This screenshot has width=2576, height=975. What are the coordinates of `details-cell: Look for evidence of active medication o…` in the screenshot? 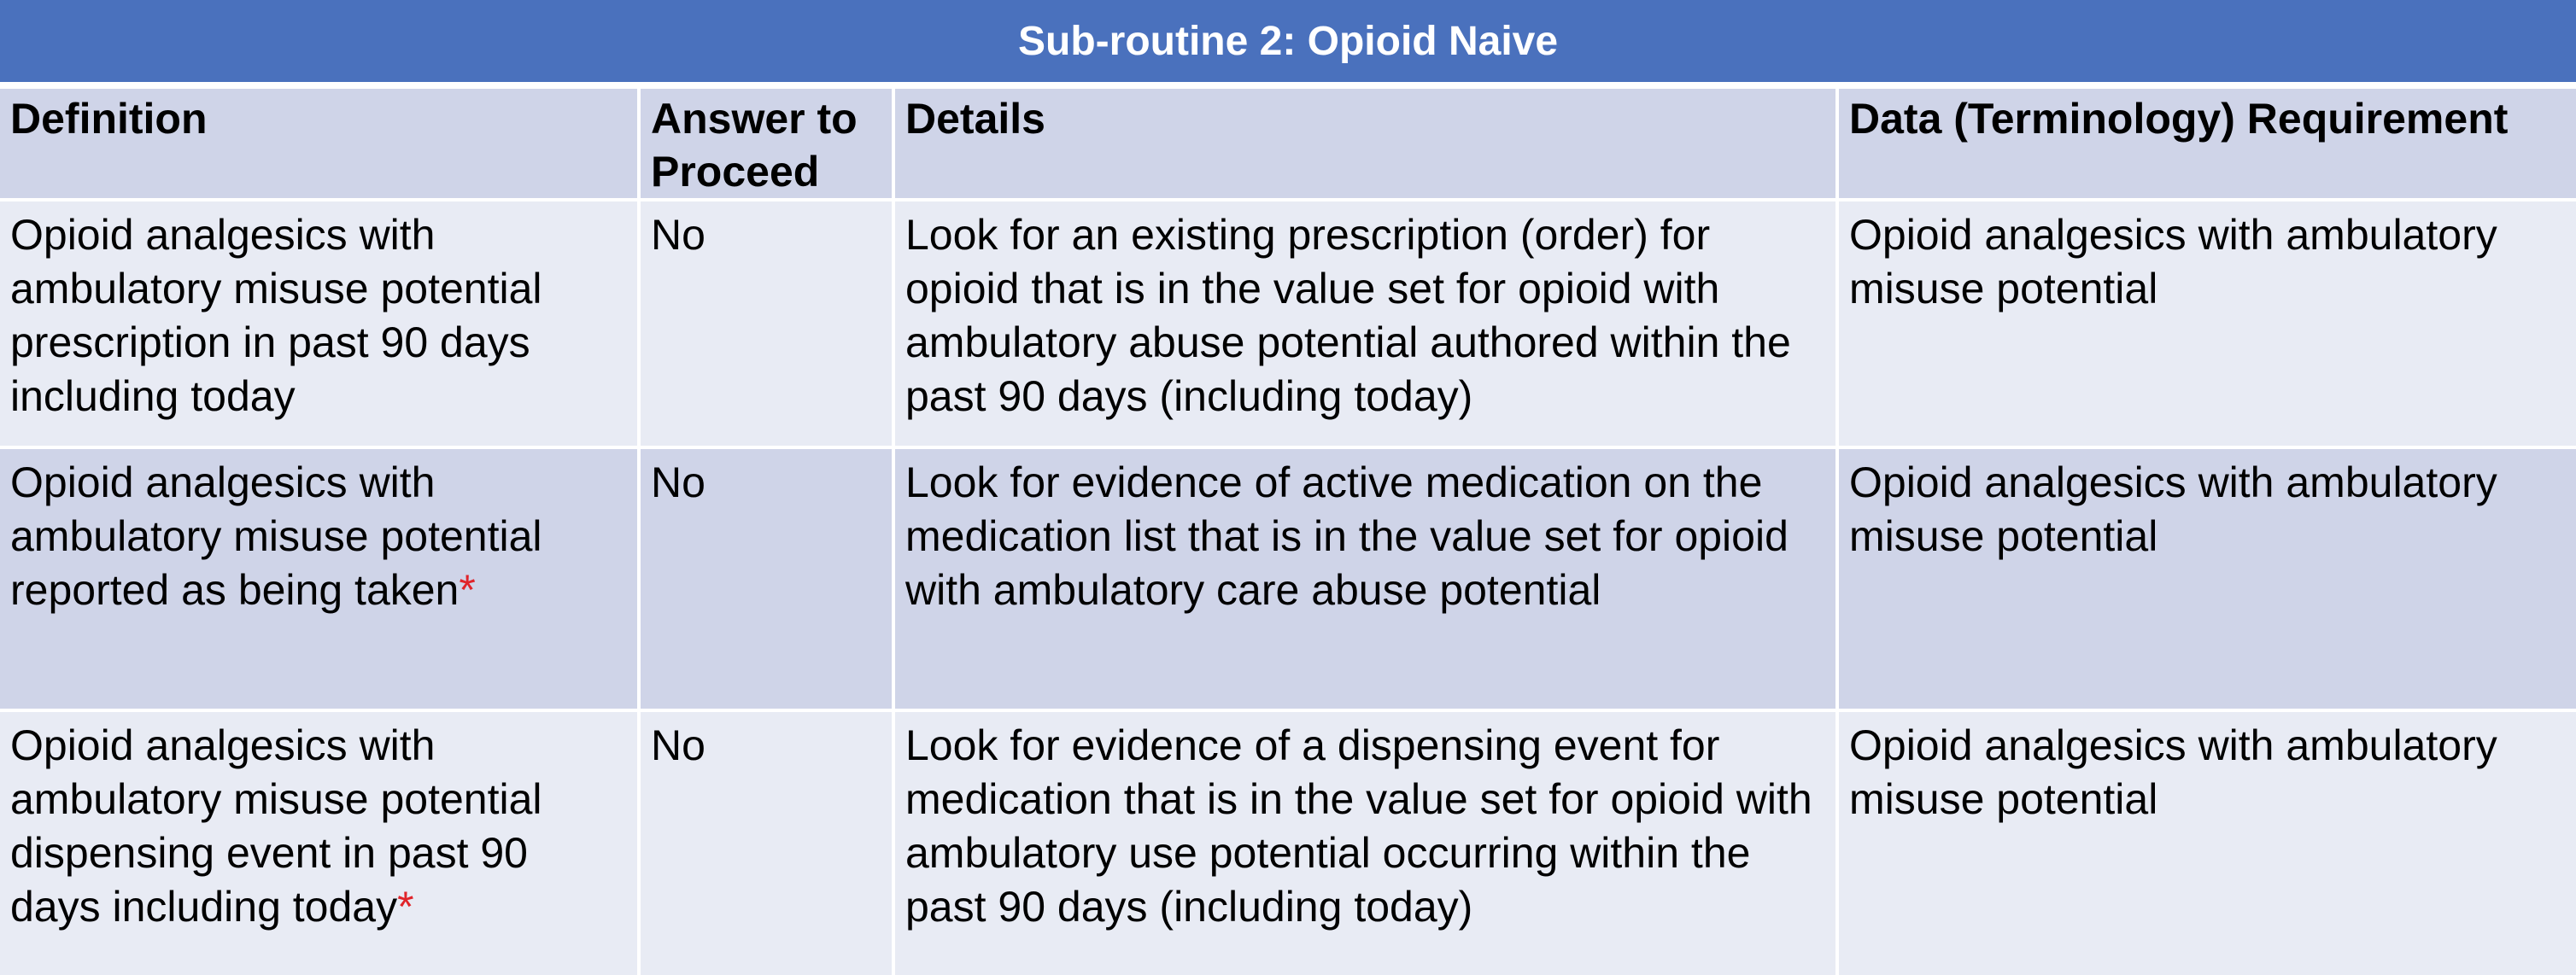 It's located at (1366, 579).